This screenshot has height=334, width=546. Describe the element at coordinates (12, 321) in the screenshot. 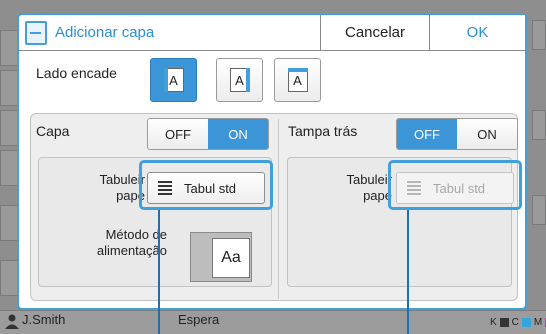

I see `user-icon` at that location.